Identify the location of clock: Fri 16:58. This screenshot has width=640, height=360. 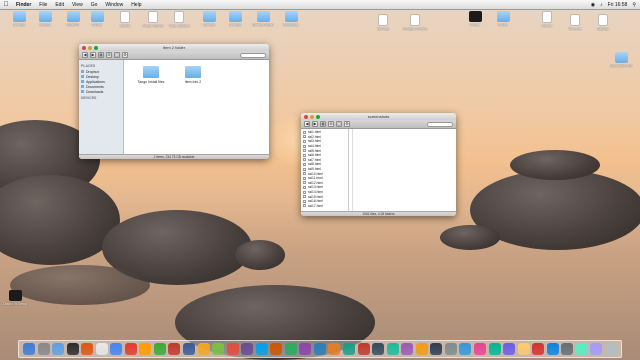
(618, 5).